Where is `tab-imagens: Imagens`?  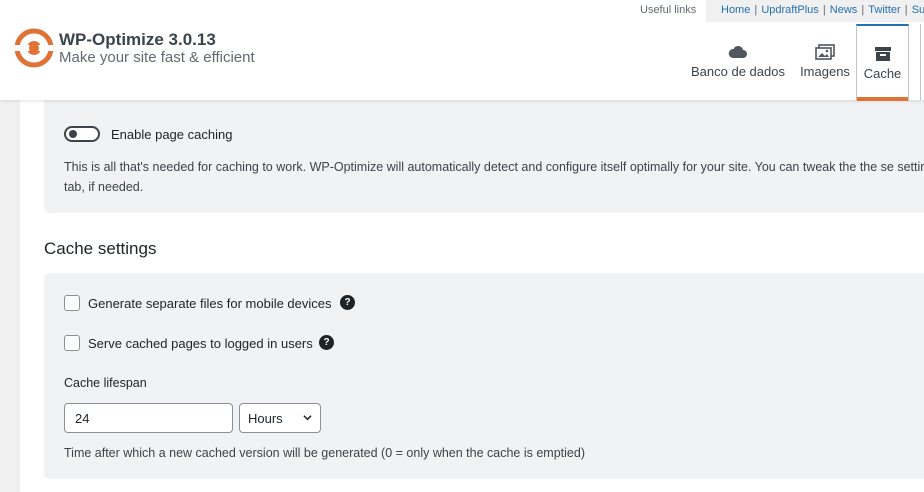
tab-imagens: Imagens is located at coordinates (825, 62).